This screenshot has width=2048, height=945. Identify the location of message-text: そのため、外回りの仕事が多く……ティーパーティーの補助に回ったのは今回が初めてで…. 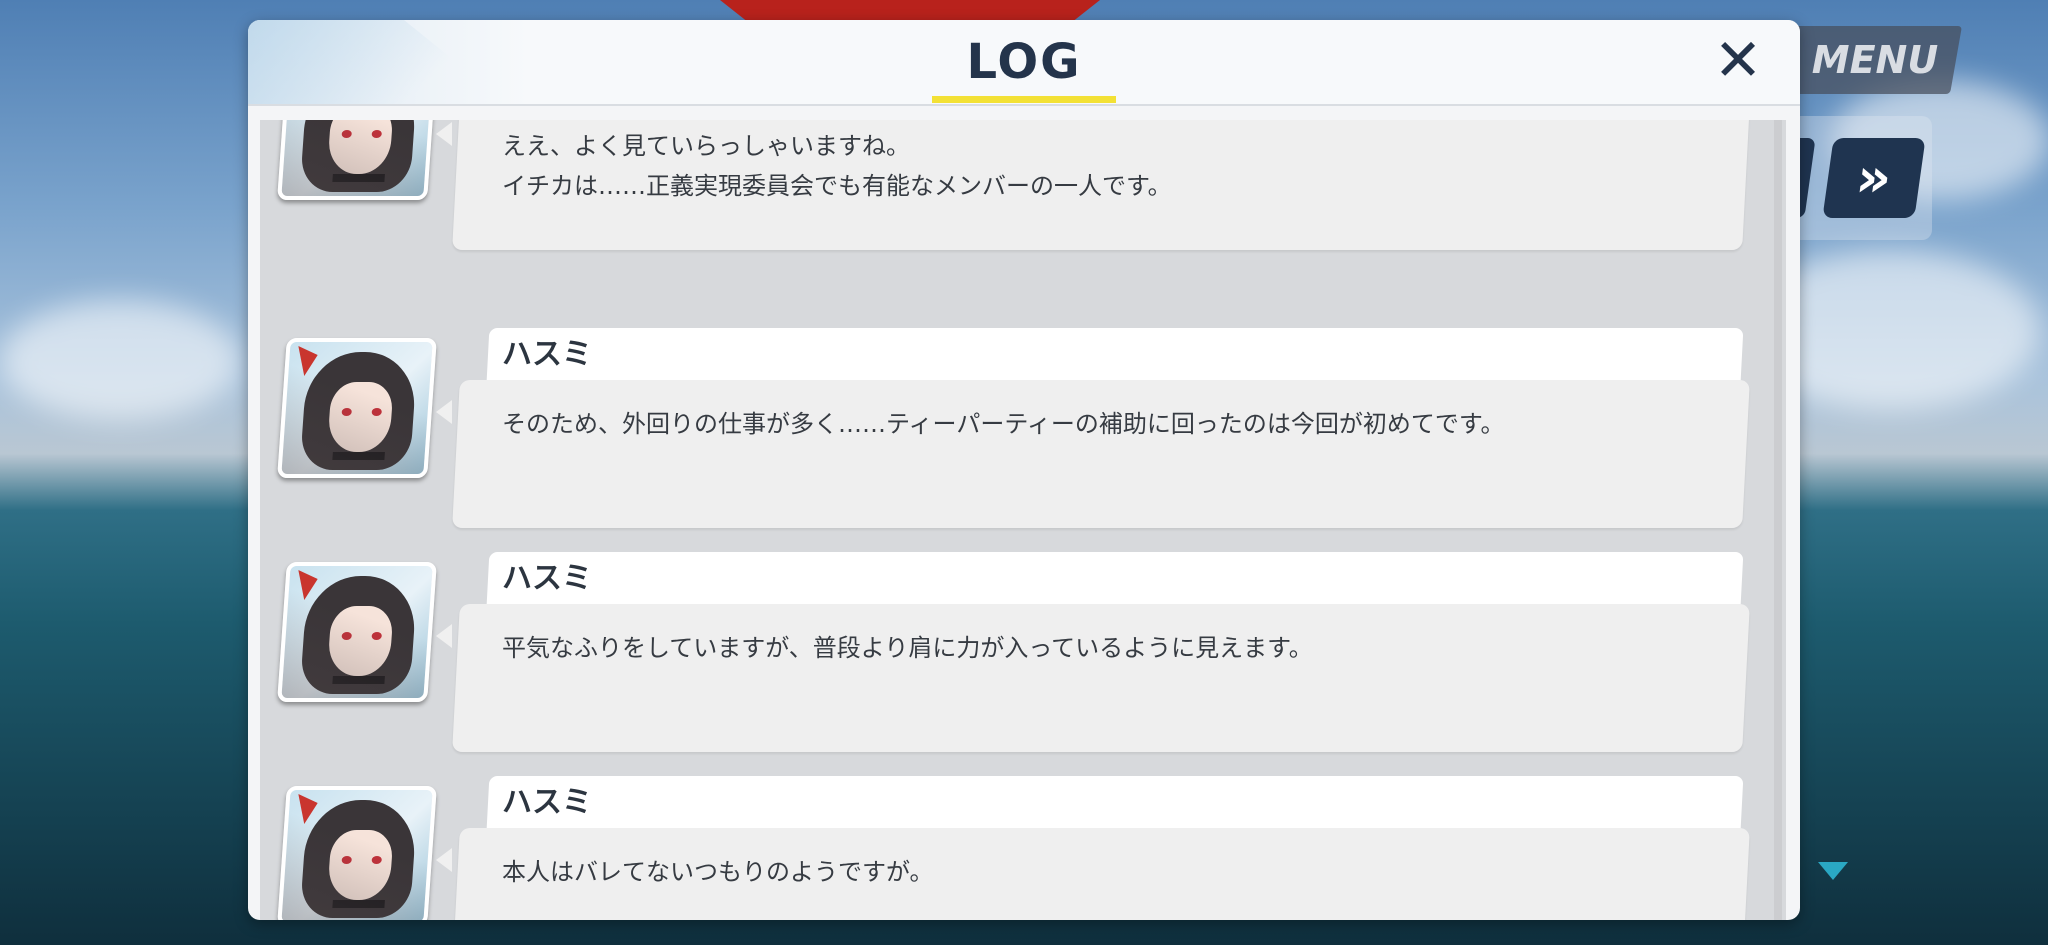
(1003, 424).